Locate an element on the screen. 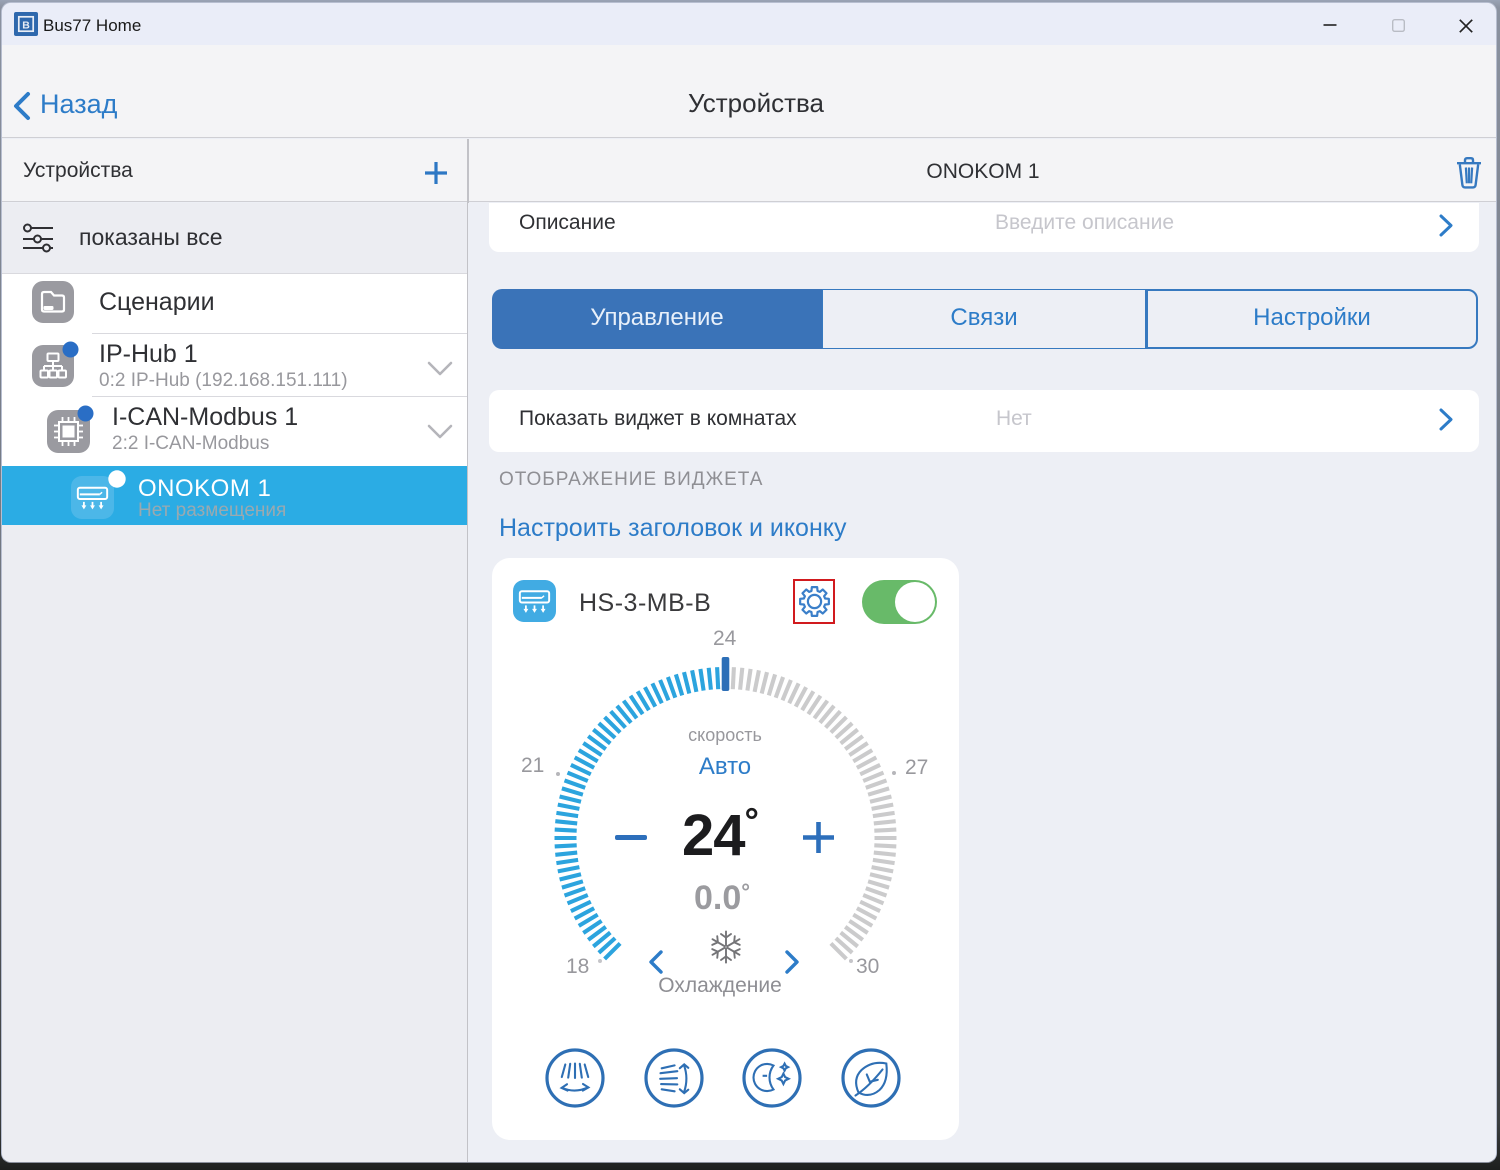 The width and height of the screenshot is (1500, 1170). svg-text: B is located at coordinates (26, 26).